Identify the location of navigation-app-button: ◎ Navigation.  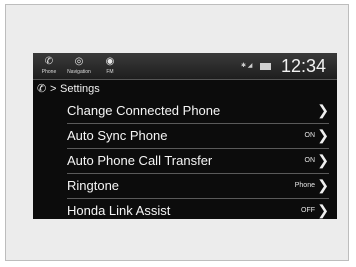
(79, 66).